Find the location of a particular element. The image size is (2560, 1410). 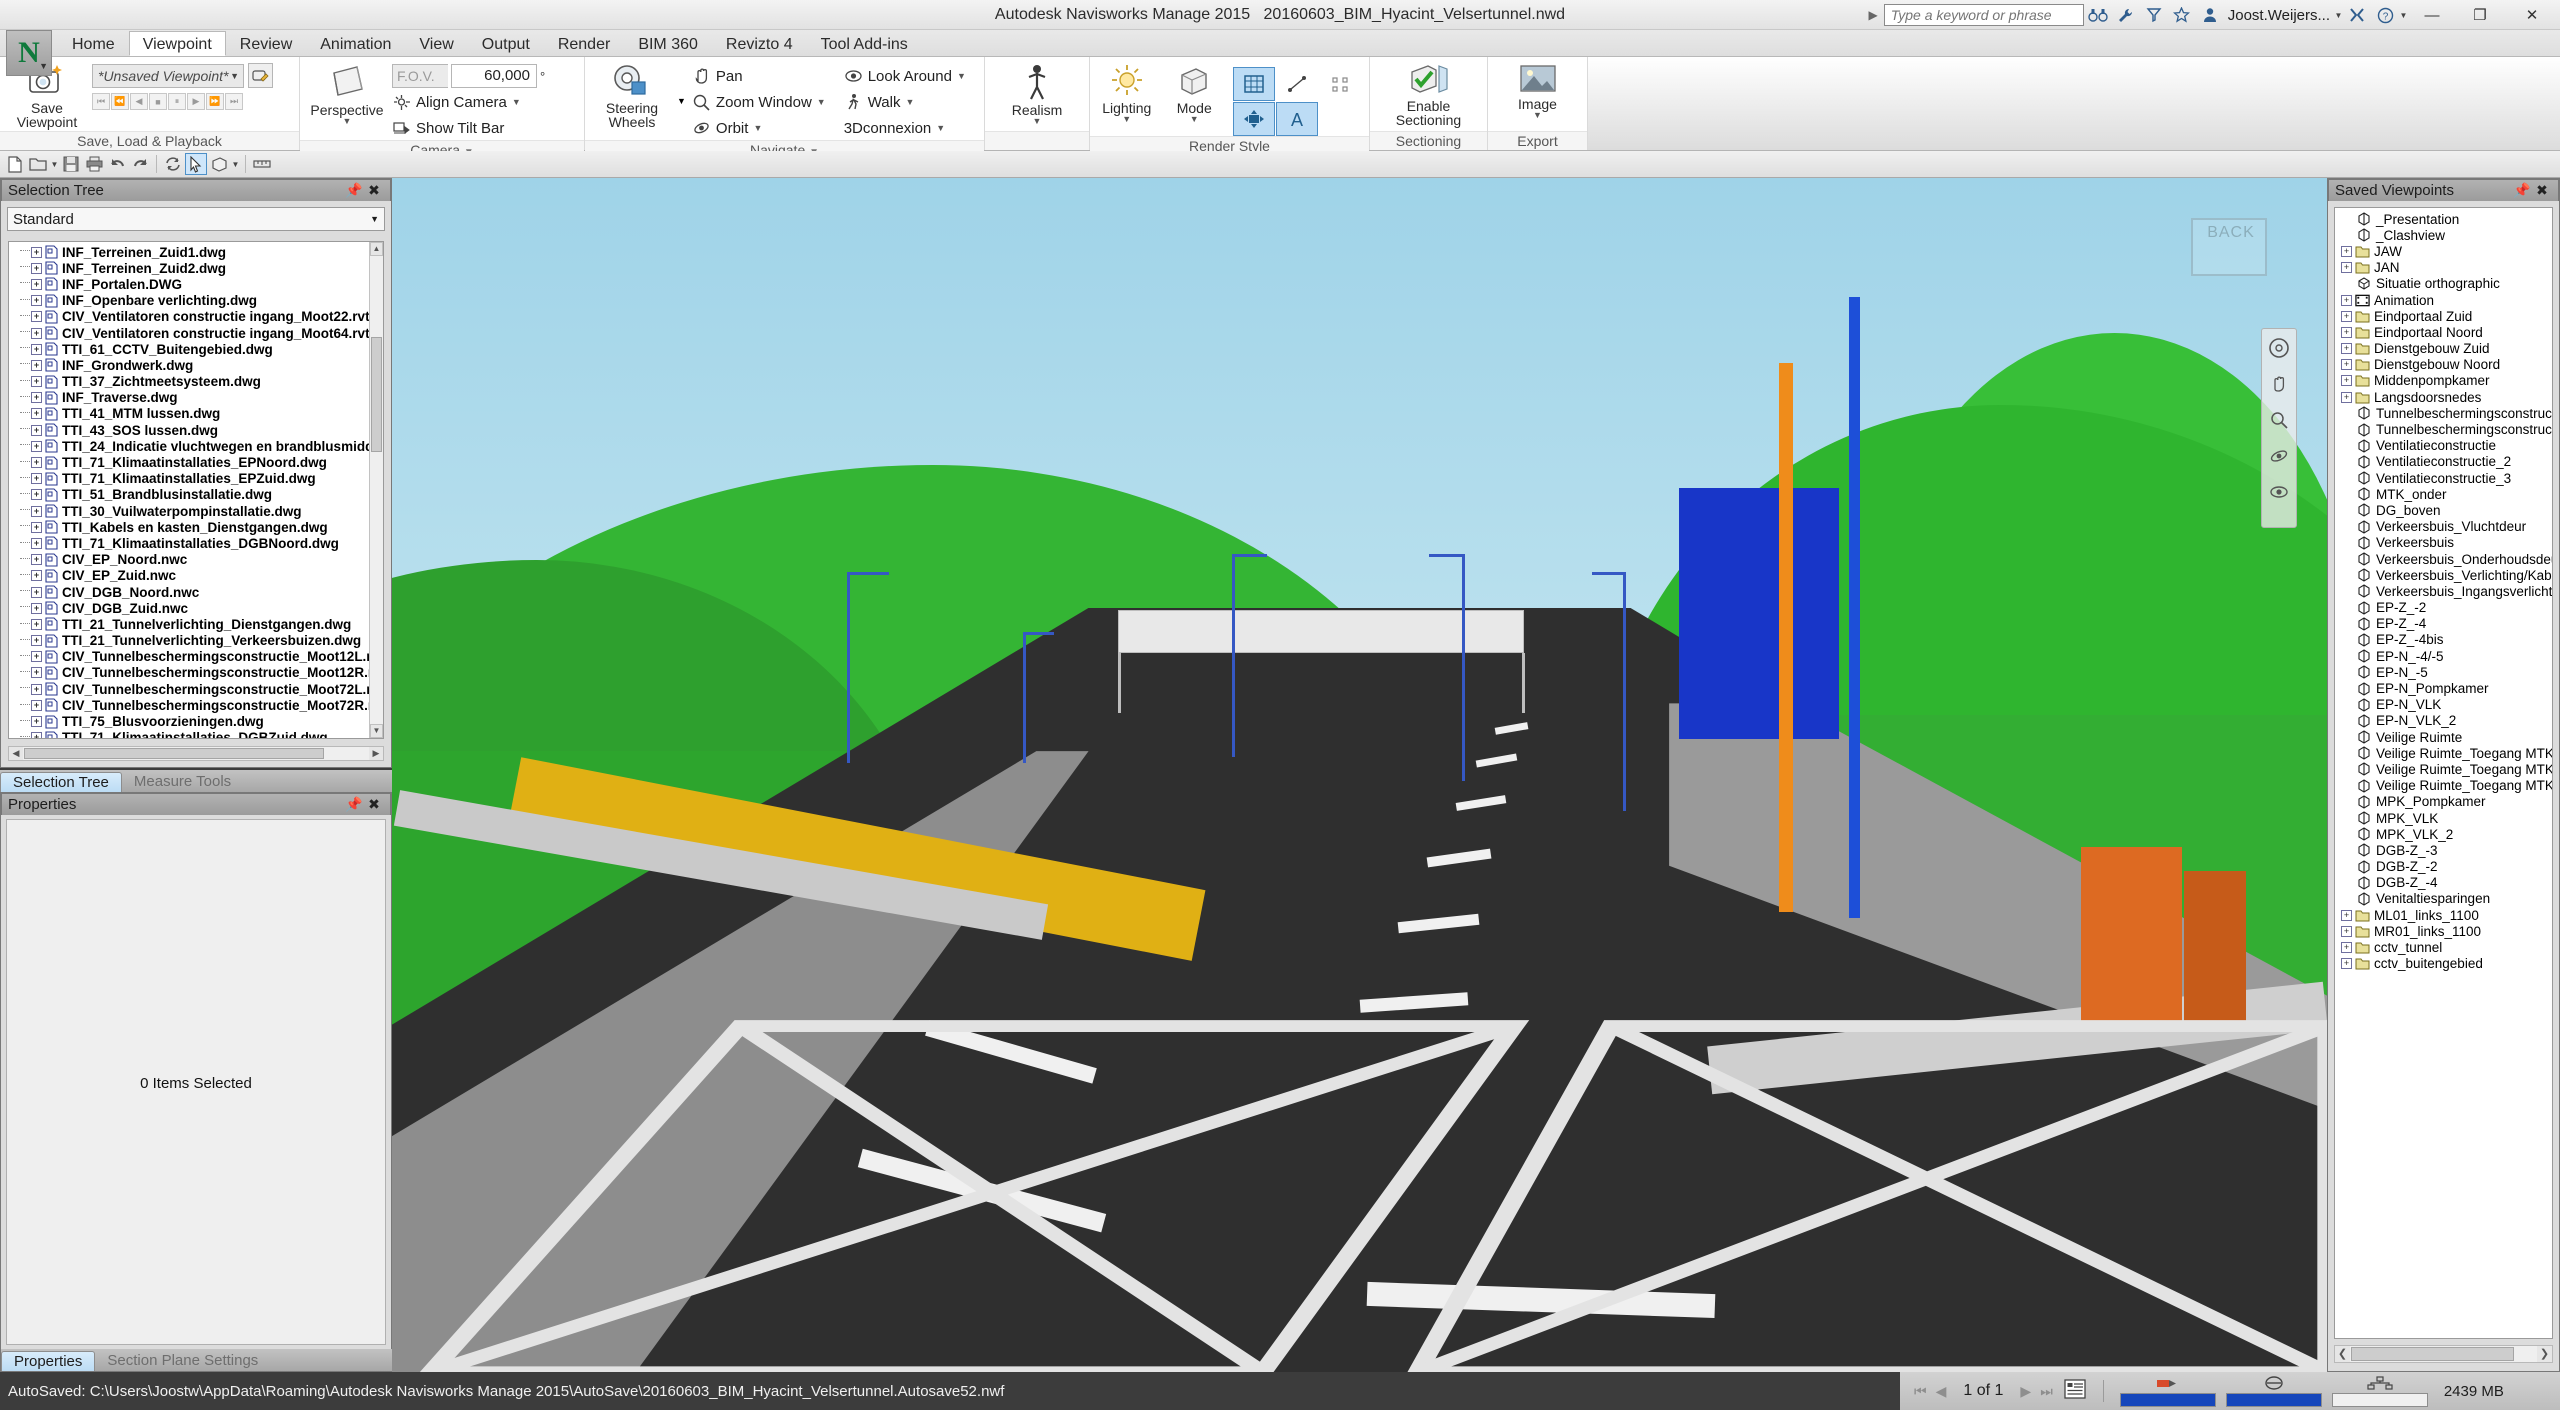

list-item: EP-Z_-4 is located at coordinates (2443, 624).